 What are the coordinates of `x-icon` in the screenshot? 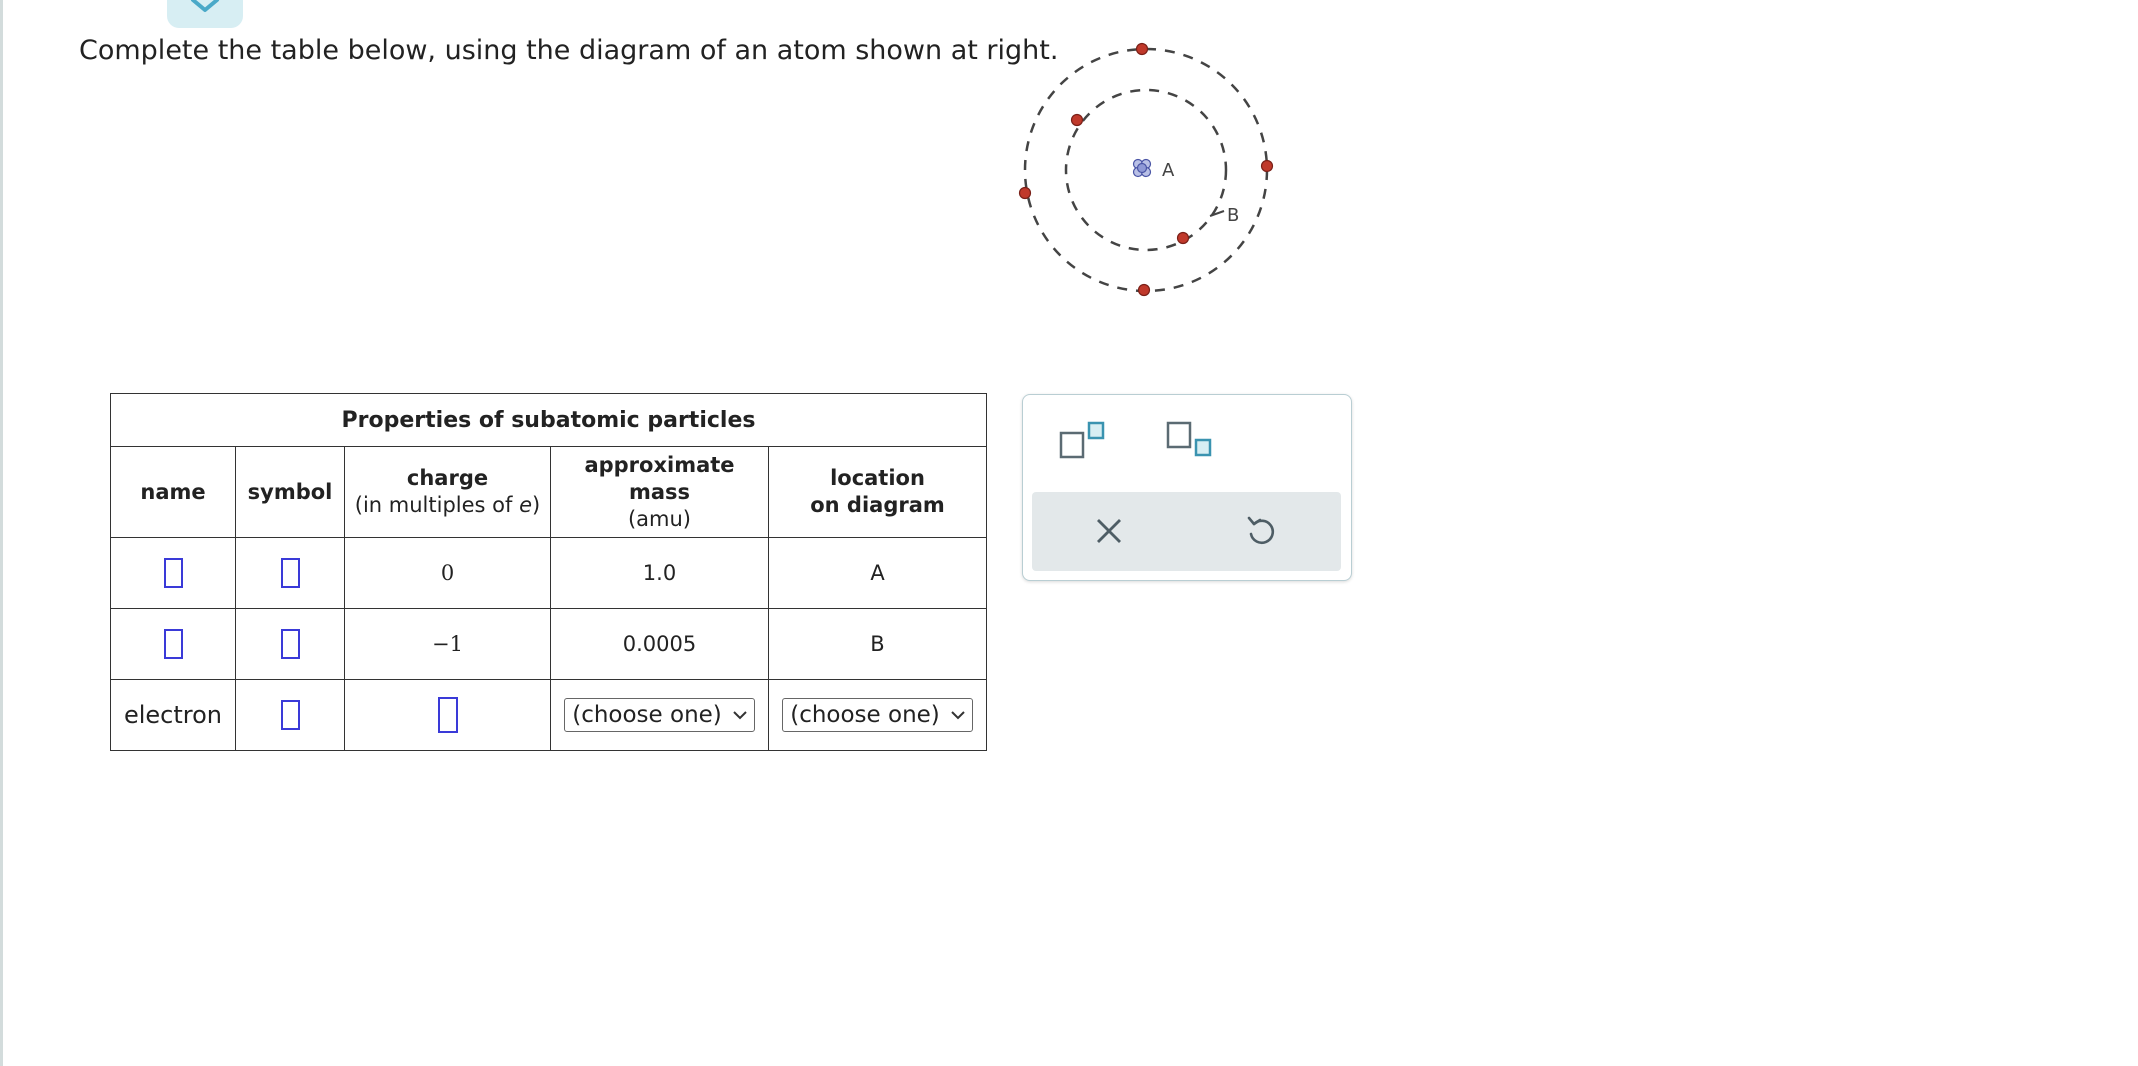 It's located at (1109, 531).